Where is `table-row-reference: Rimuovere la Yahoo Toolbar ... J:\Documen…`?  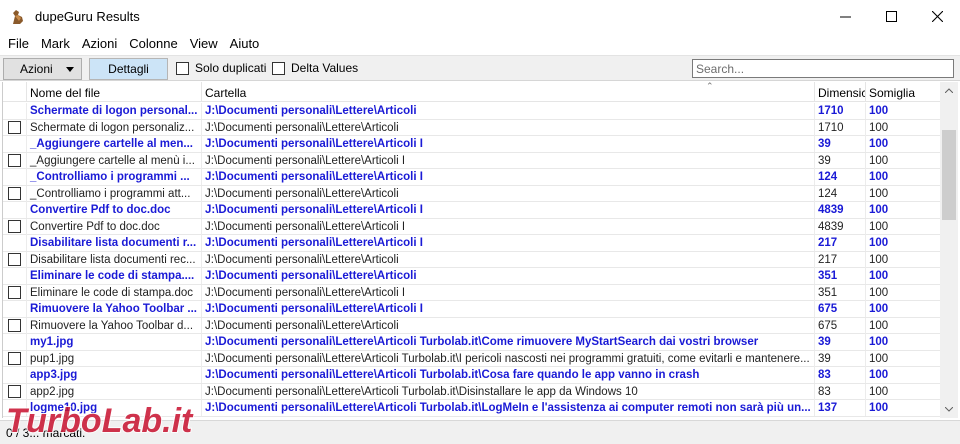 table-row-reference: Rimuovere la Yahoo Toolbar ... J:\Documen… is located at coordinates (471, 309).